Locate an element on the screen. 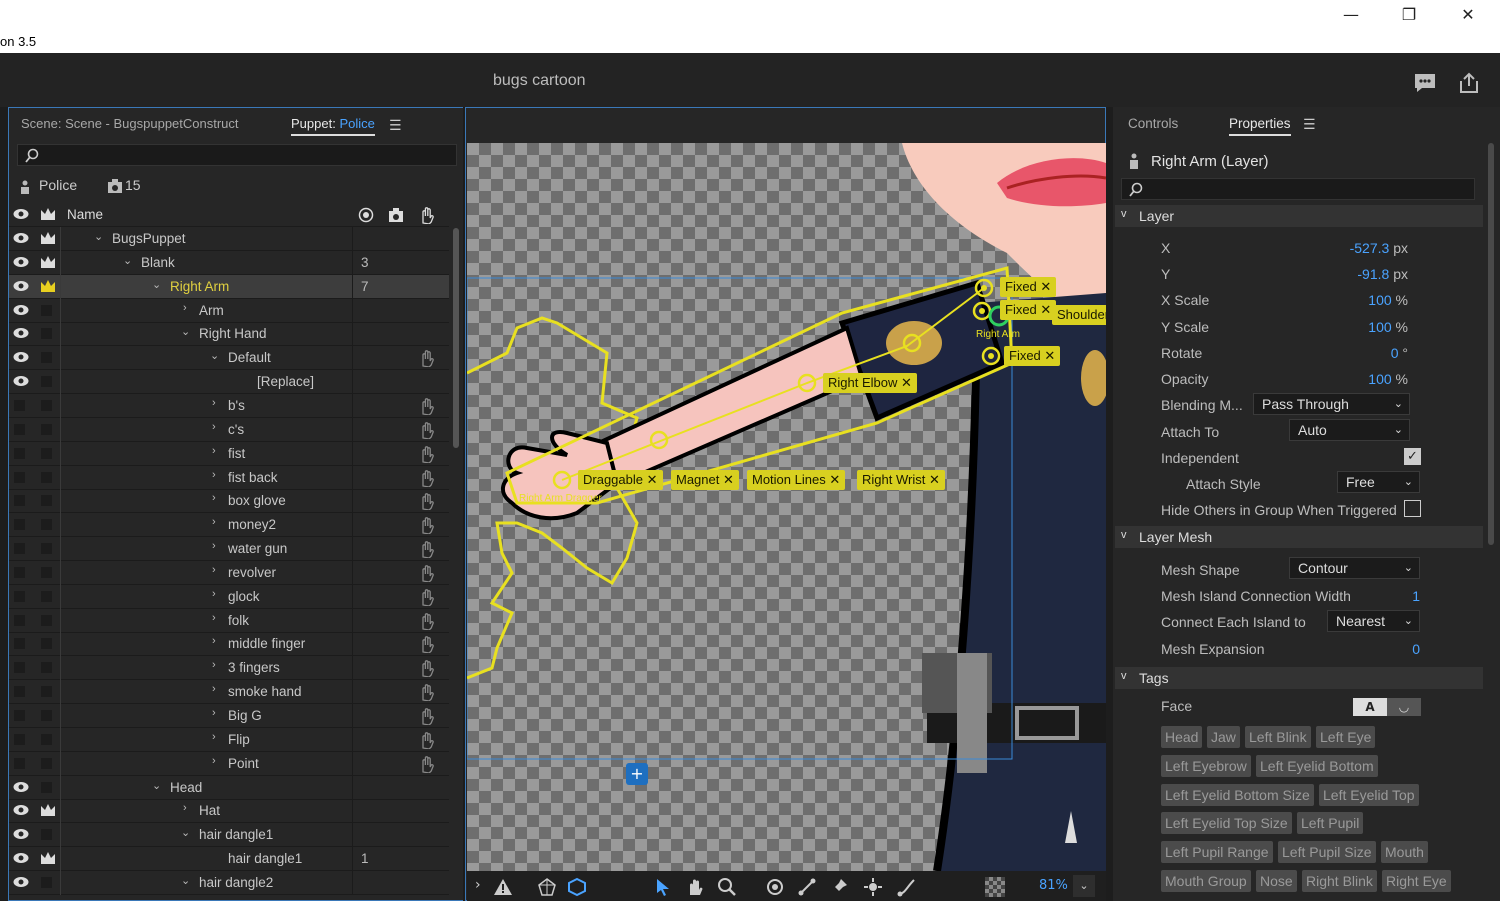 The height and width of the screenshot is (901, 1500). tree-row: ⌄ Right Arm 7 is located at coordinates (229, 286).